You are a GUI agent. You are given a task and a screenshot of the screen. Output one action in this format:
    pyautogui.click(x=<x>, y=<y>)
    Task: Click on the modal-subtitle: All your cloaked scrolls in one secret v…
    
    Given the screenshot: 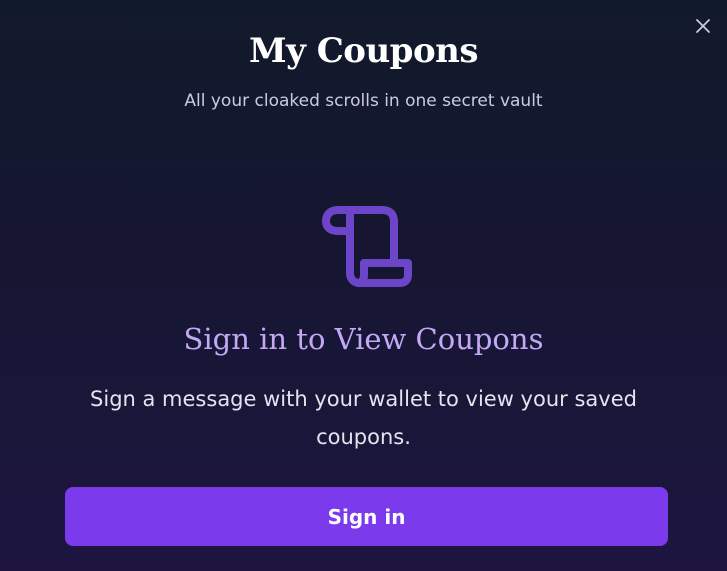 What is the action you would take?
    pyautogui.click(x=363, y=101)
    